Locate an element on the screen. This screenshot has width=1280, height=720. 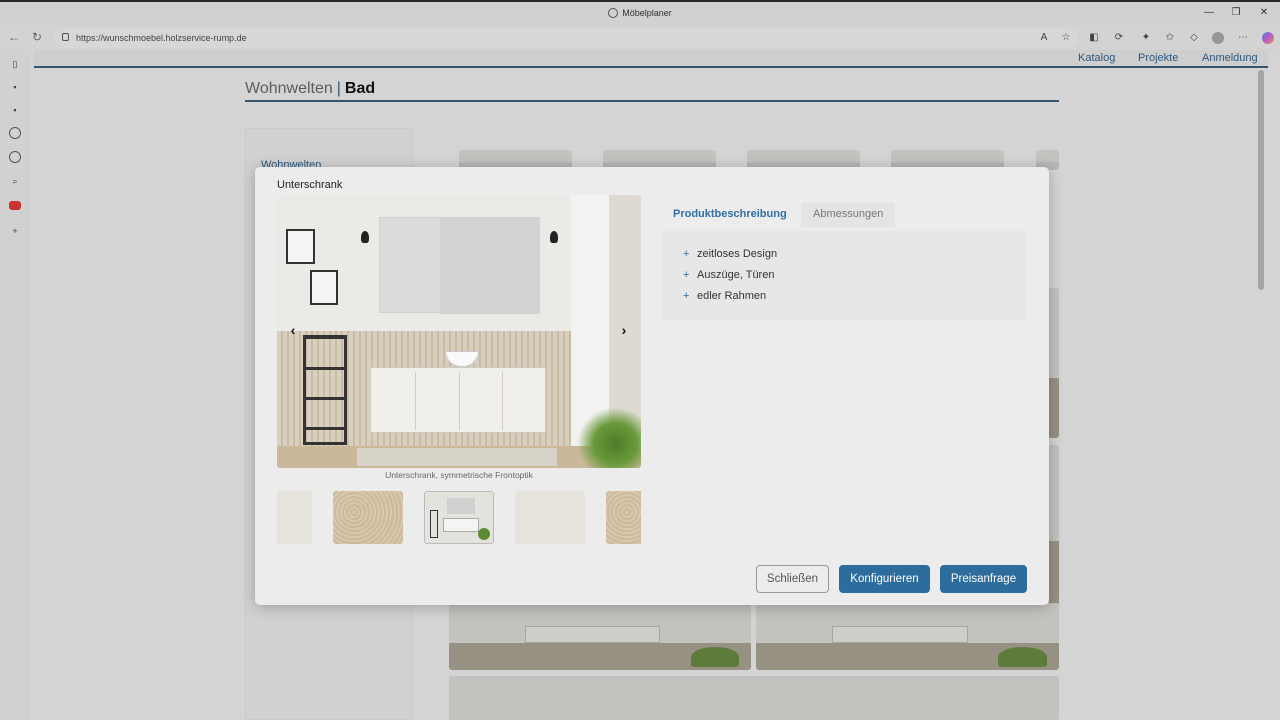
product-image-gallery: ‹ › is located at coordinates (459, 331).